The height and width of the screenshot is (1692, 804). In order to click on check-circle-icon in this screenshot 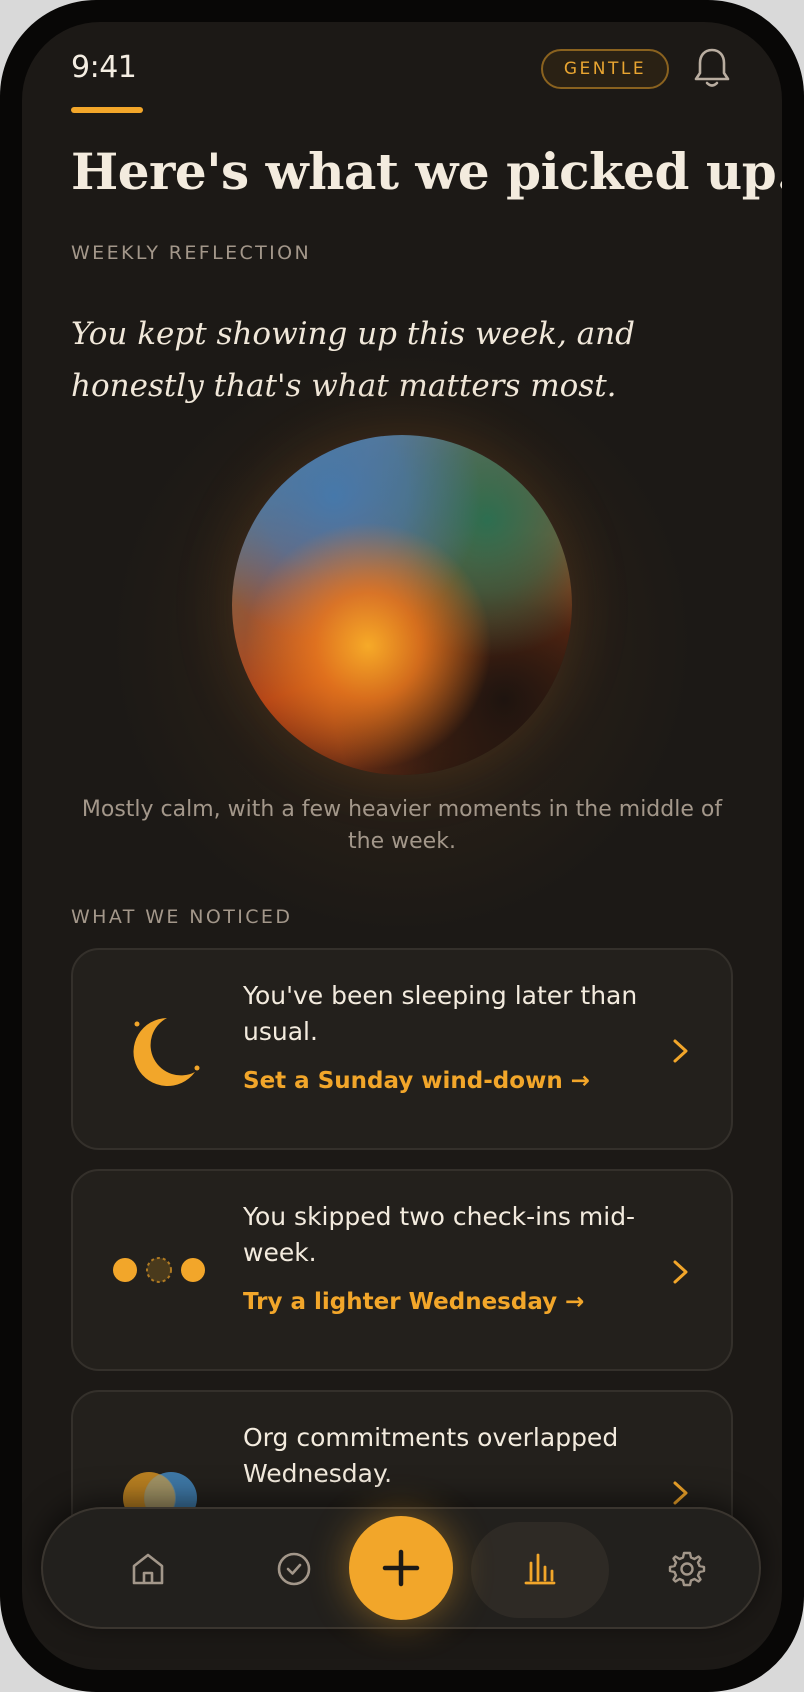, I will do `click(294, 1569)`.